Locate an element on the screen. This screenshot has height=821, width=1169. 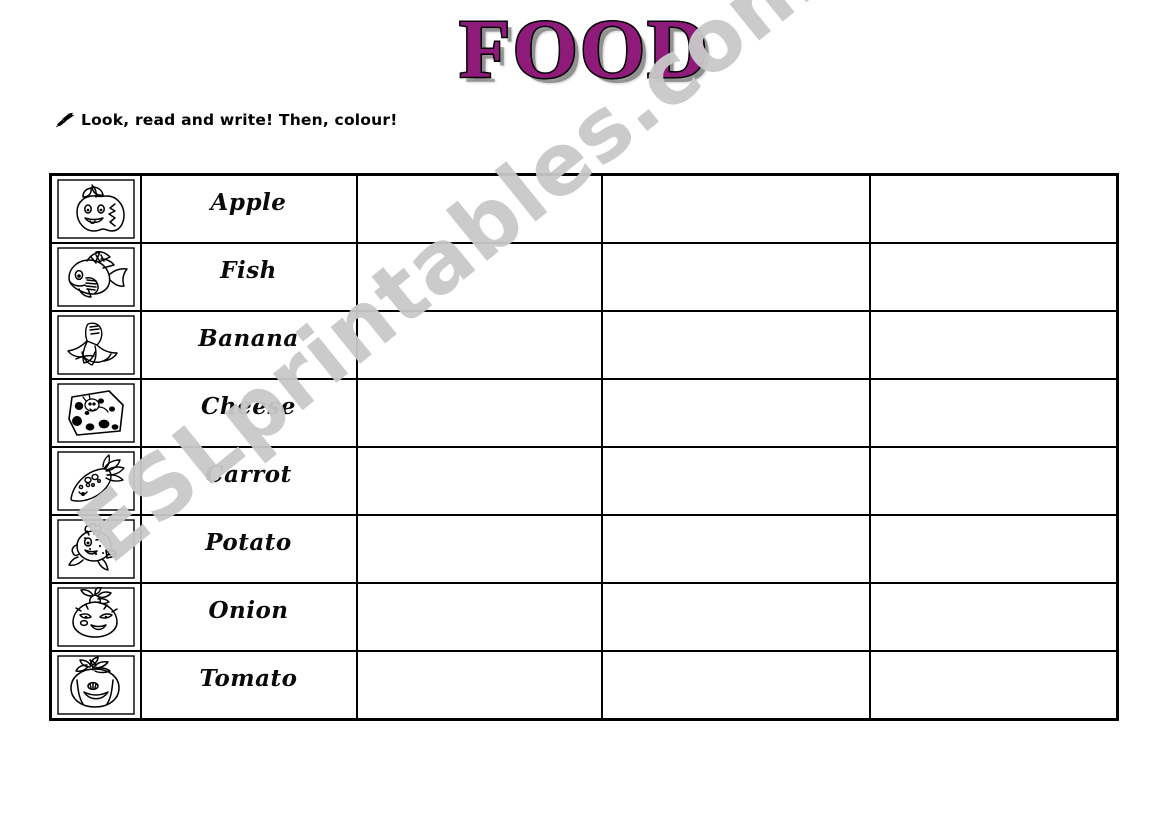
cheese-icon is located at coordinates (96, 413).